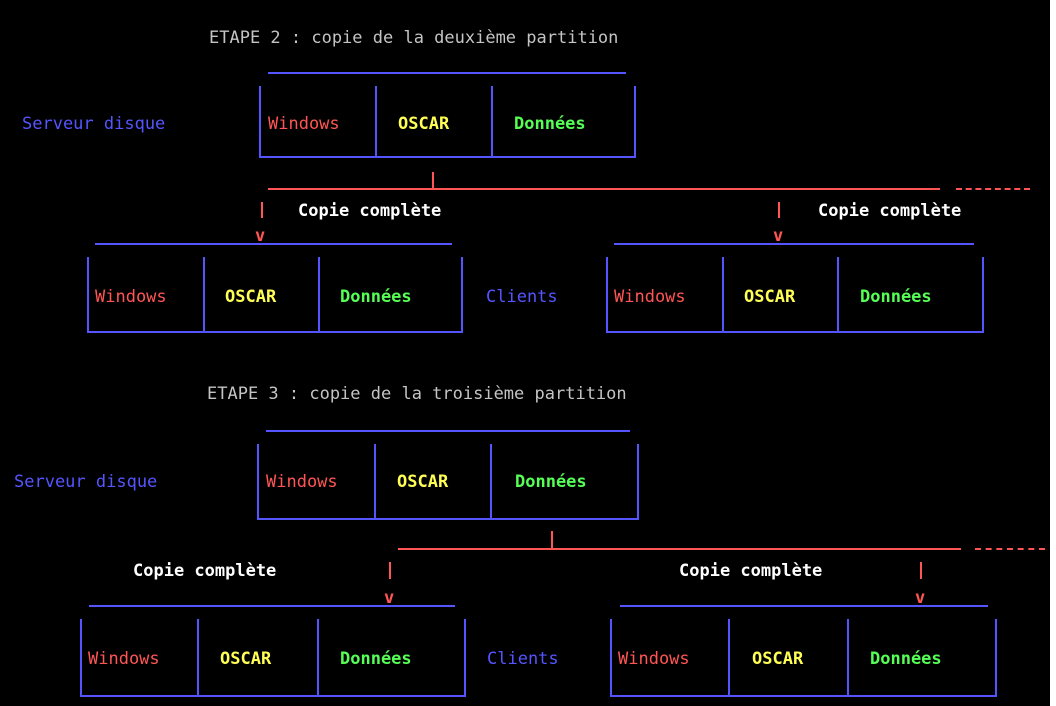  What do you see at coordinates (611, 658) in the screenshot?
I see `step3-client-right-border-left` at bounding box center [611, 658].